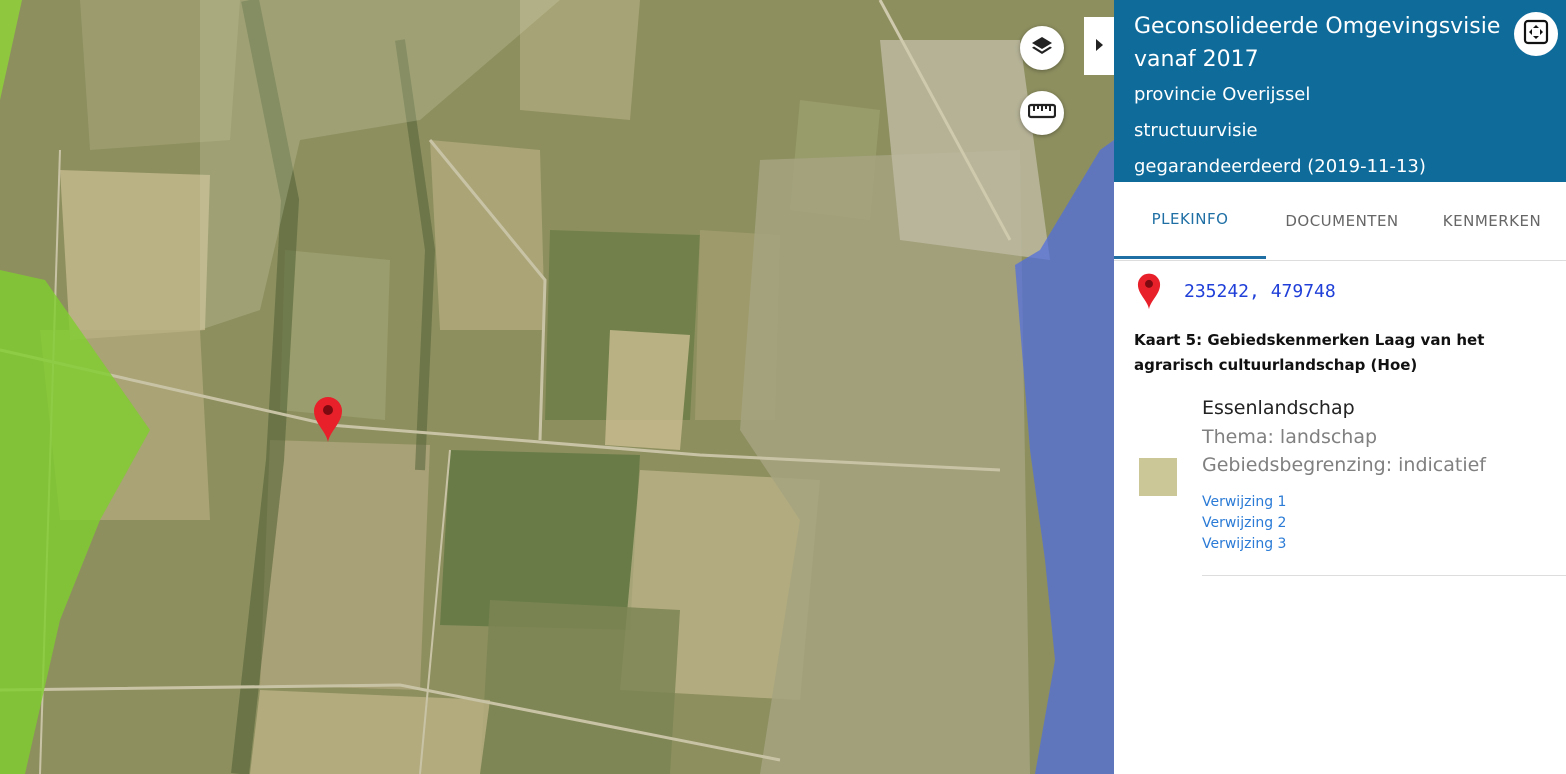 The image size is (1566, 774). I want to click on layers-button, so click(1042, 48).